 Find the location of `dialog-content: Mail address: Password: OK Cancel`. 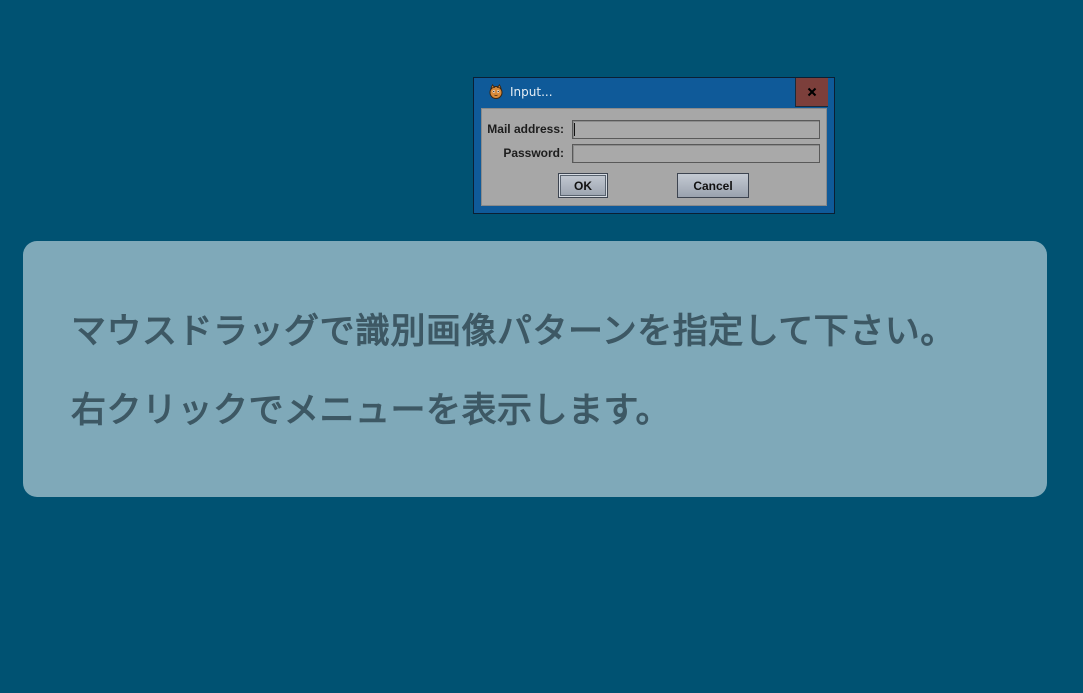

dialog-content: Mail address: Password: OK Cancel is located at coordinates (654, 157).